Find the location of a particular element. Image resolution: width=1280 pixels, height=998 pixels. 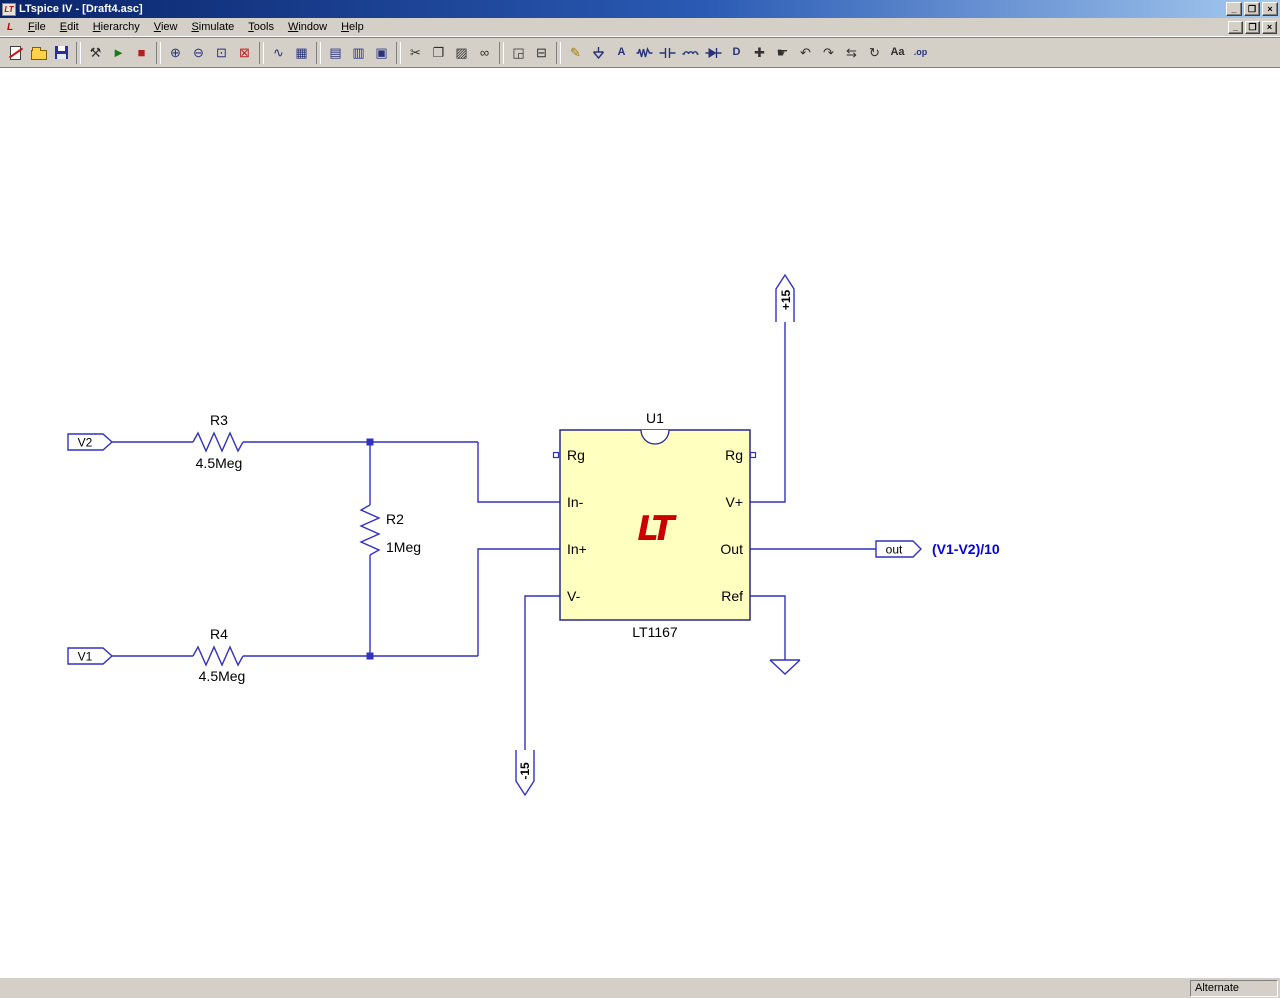

tile-horizontal-button: ▤ is located at coordinates (335, 53).